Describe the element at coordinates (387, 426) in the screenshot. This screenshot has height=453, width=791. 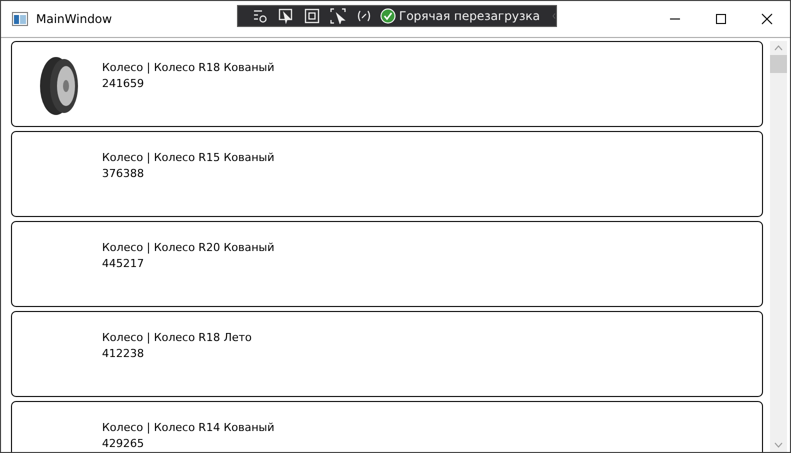
I see `product-card: Колесо | Колесо R14 Кованый 429265` at that location.